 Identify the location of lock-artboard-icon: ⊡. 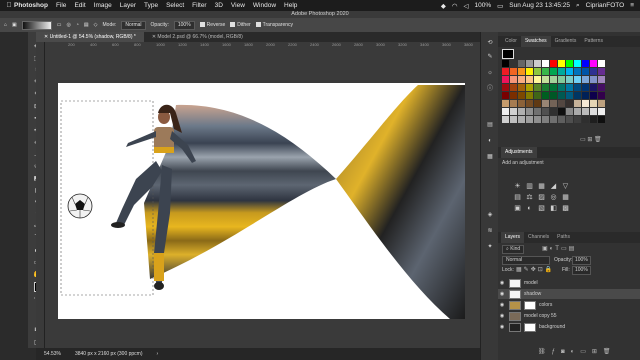
(541, 270).